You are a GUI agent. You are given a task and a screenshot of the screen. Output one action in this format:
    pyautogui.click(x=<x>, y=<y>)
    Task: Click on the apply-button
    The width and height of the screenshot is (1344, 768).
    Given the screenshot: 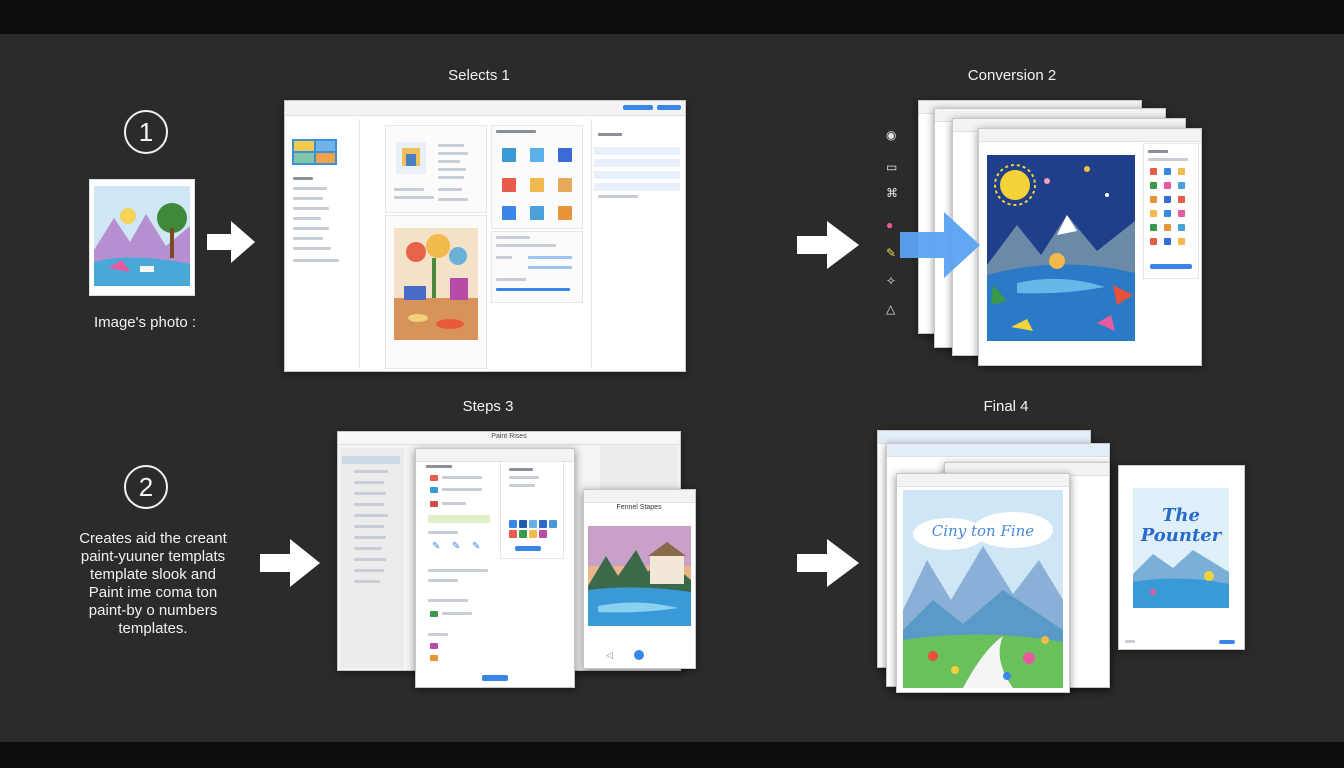 What is the action you would take?
    pyautogui.click(x=1171, y=266)
    